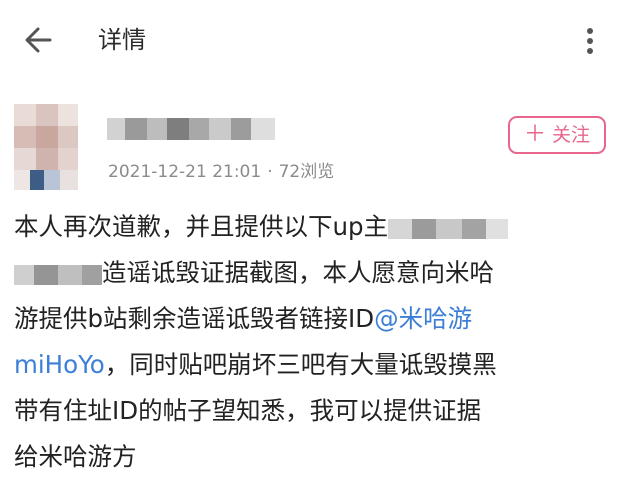 The width and height of the screenshot is (617, 490). Describe the element at coordinates (571, 135) in the screenshot. I see `follow-label: 关注` at that location.